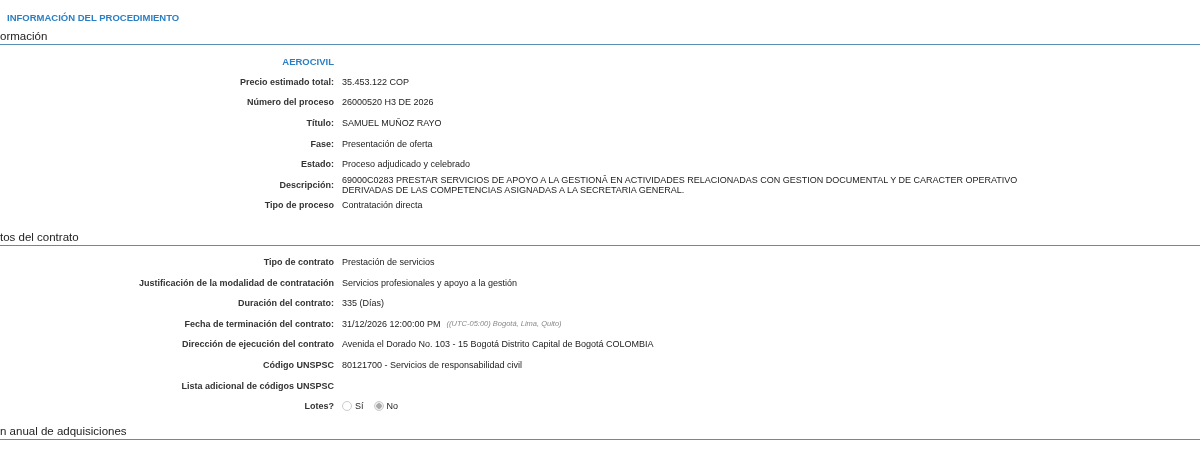  Describe the element at coordinates (600, 37) in the screenshot. I see `section-header: ormación` at that location.